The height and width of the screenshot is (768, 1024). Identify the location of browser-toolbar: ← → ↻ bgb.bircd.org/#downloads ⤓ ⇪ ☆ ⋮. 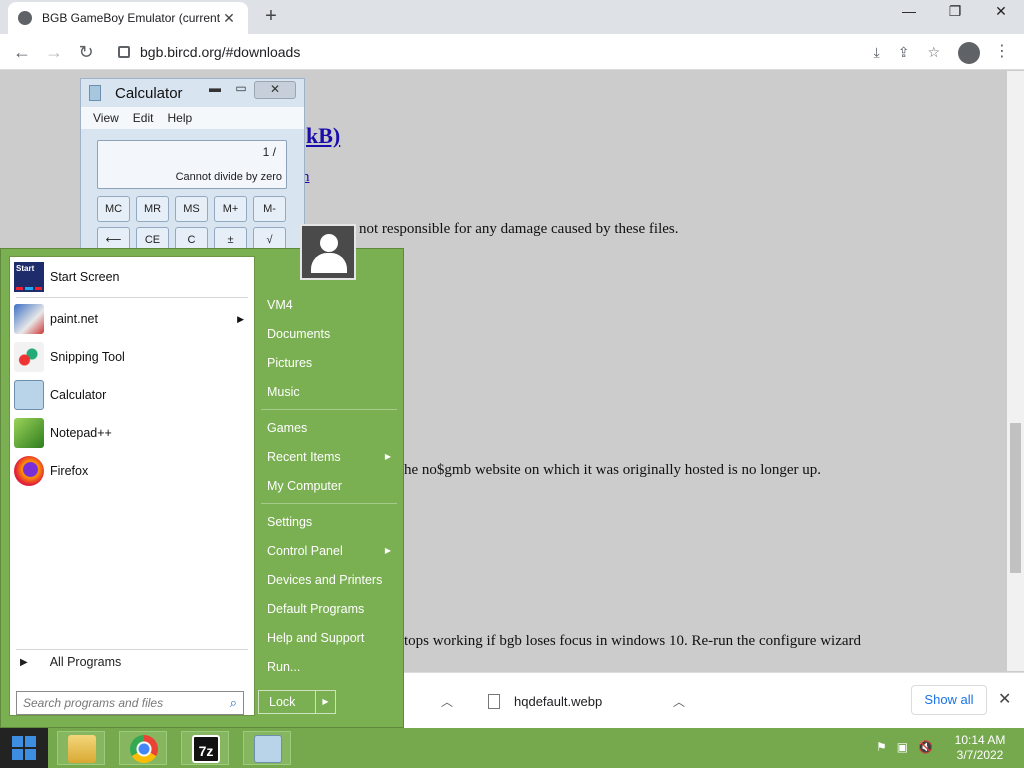
(512, 52).